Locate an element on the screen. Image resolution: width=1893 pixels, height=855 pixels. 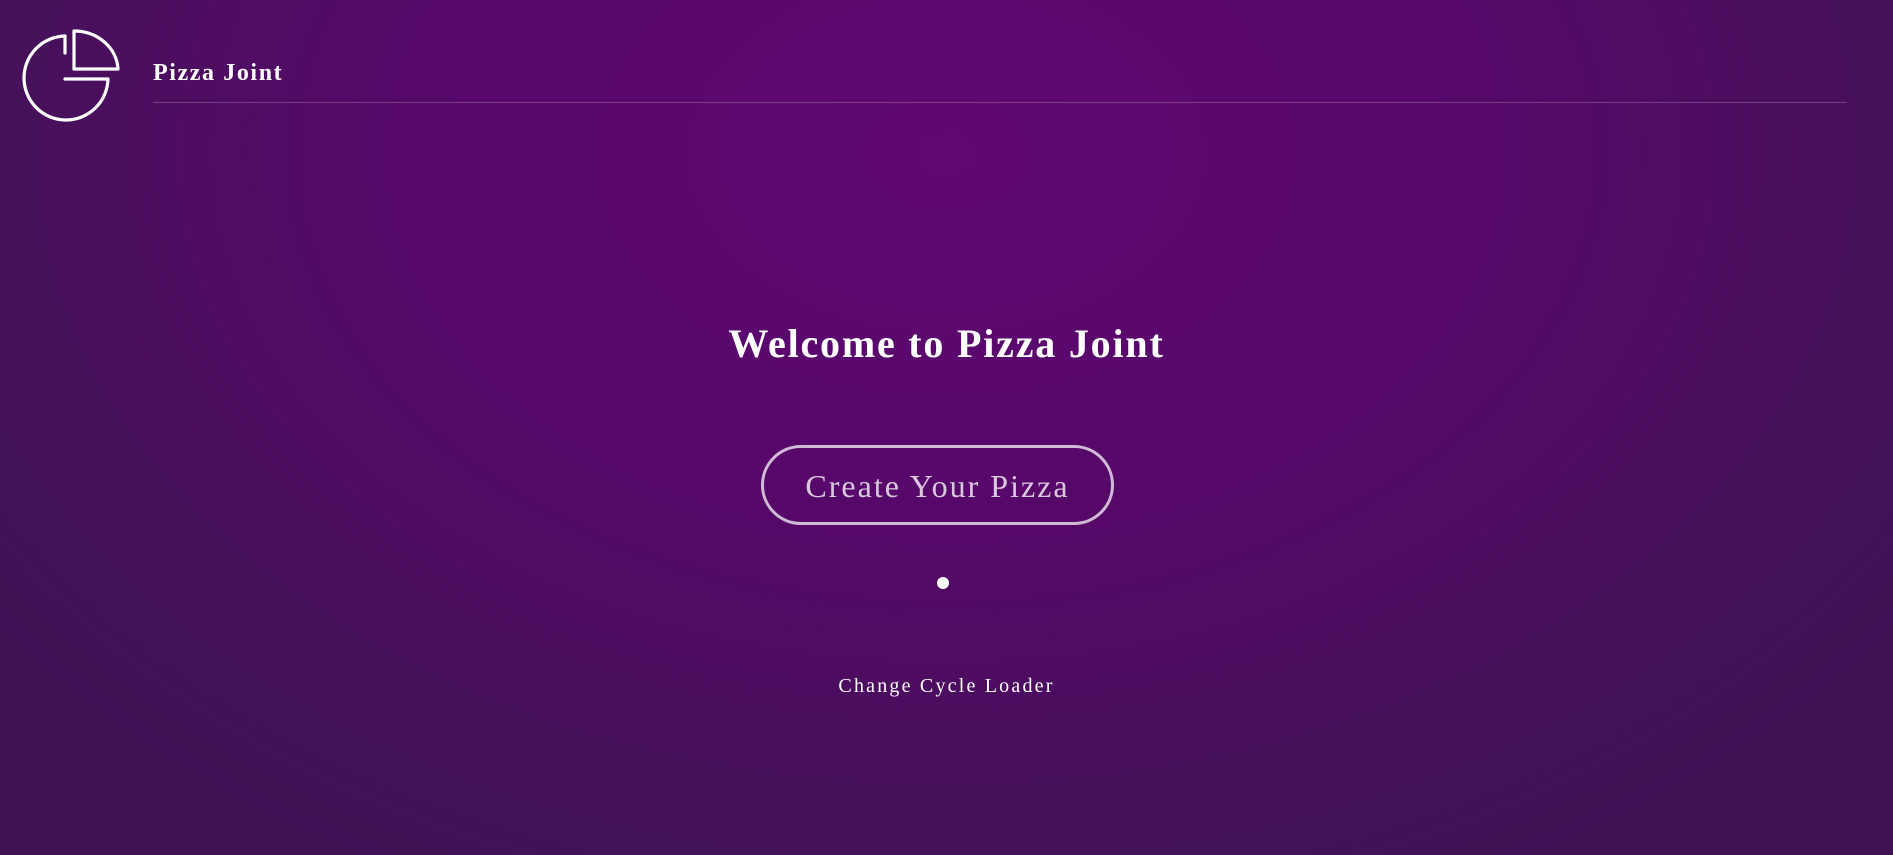
change-cycle-loader-link: Change Cycle Loader is located at coordinates (946, 686).